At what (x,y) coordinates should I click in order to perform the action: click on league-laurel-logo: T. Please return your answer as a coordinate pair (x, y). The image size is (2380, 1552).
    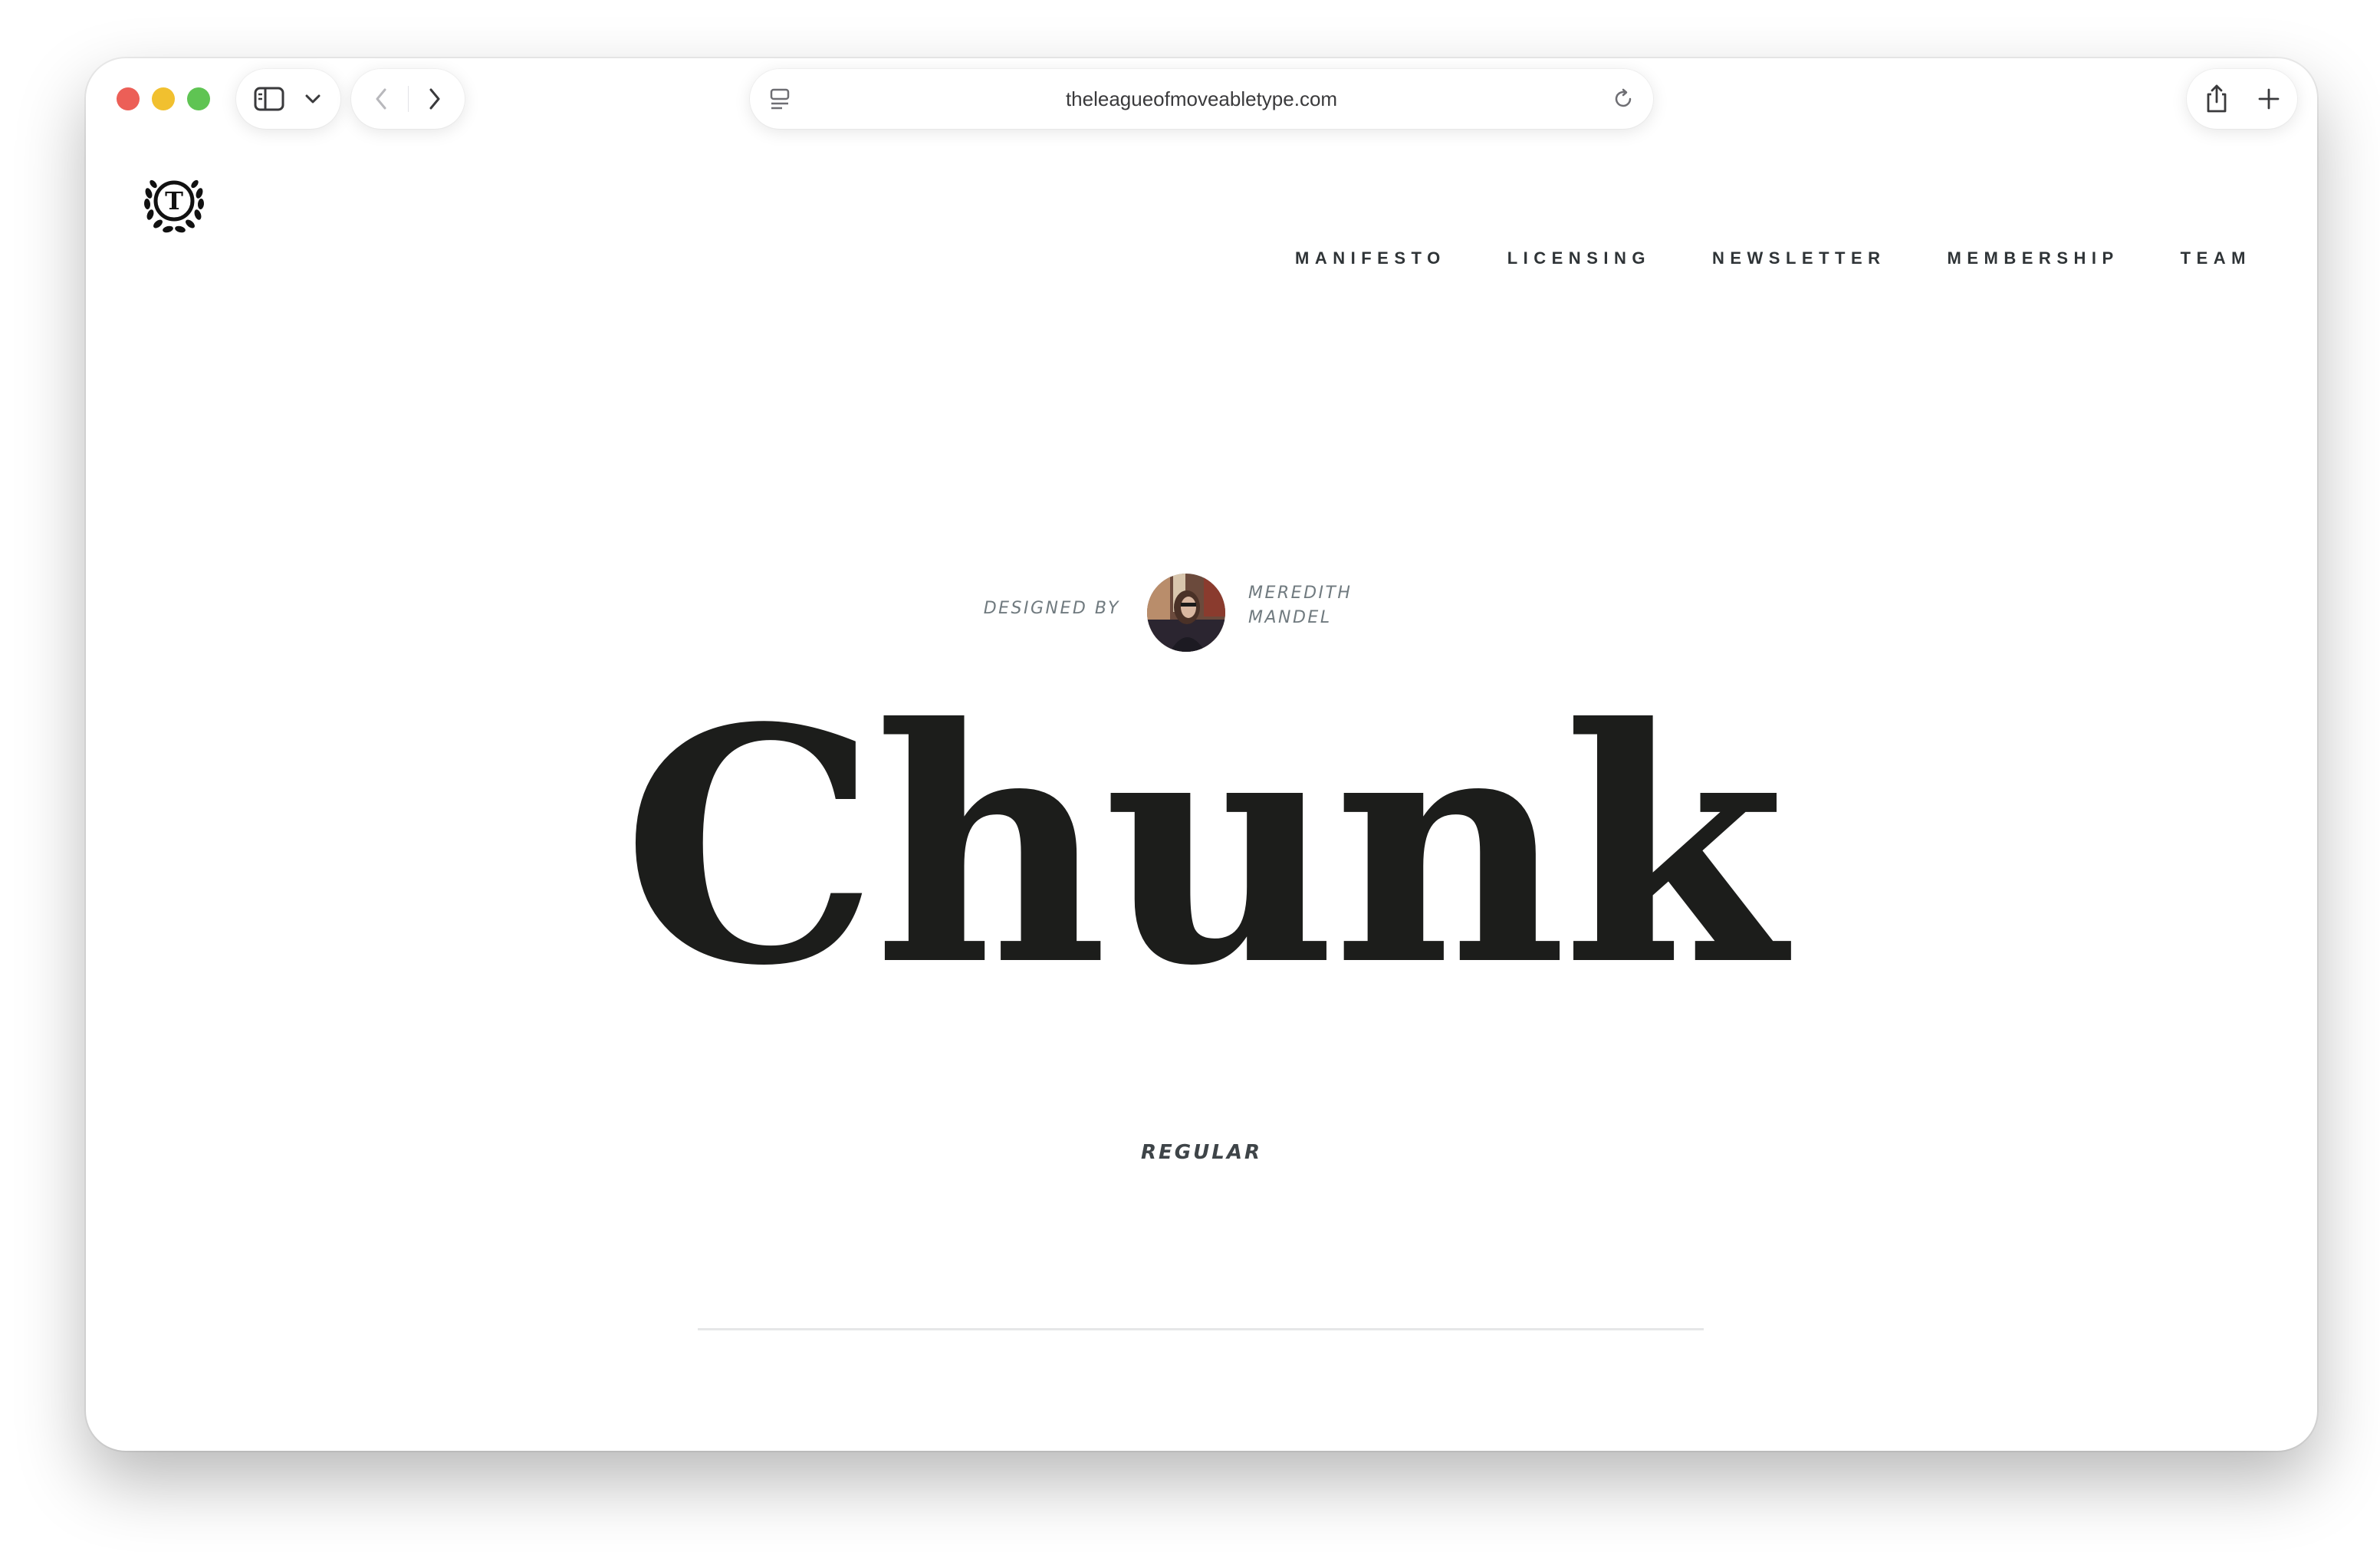
    Looking at the image, I should click on (174, 203).